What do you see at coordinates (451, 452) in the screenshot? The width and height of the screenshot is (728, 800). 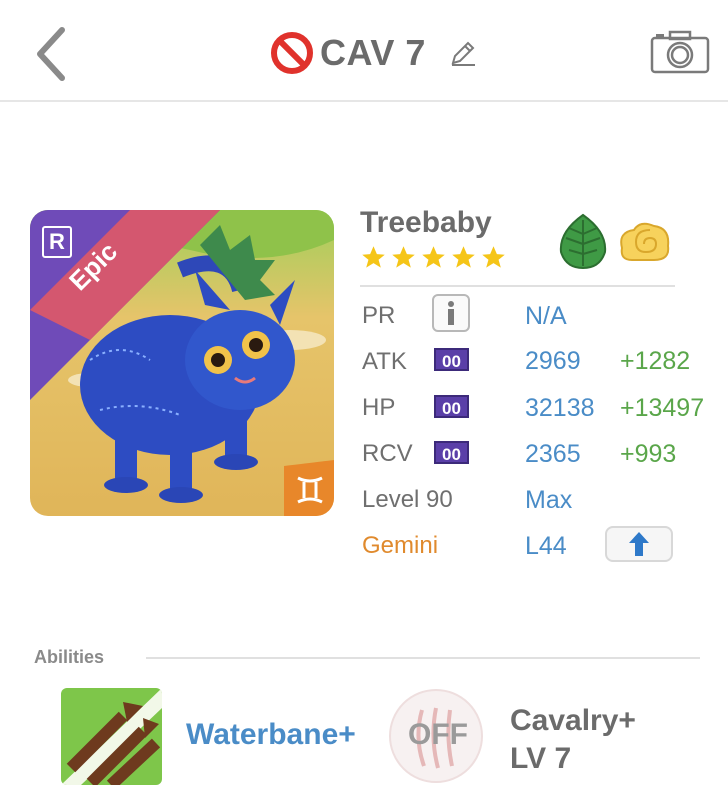 I see `rcv-plus-badge: 00` at bounding box center [451, 452].